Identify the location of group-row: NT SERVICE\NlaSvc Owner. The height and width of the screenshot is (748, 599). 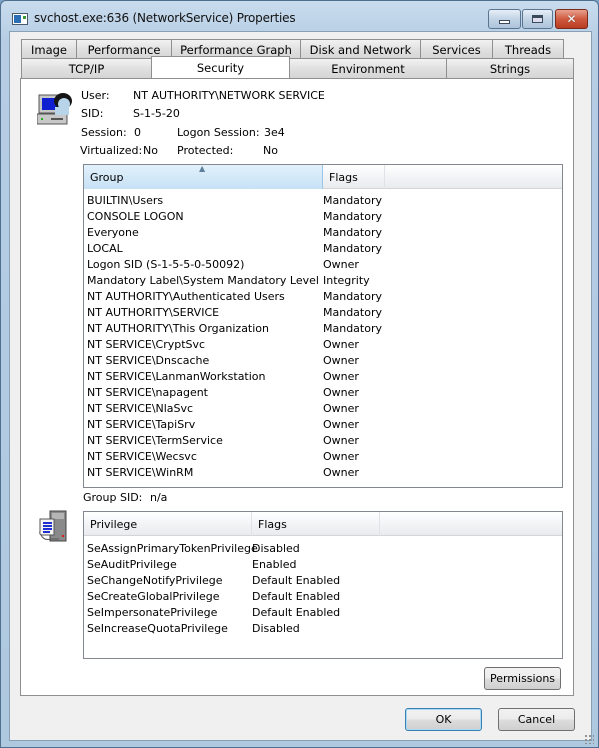
(323, 408).